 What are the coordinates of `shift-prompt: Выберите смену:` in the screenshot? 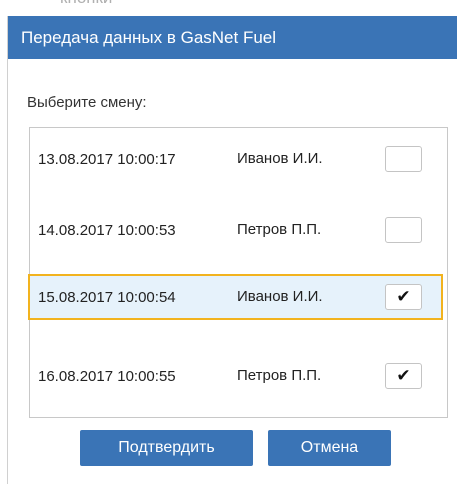 It's located at (87, 102).